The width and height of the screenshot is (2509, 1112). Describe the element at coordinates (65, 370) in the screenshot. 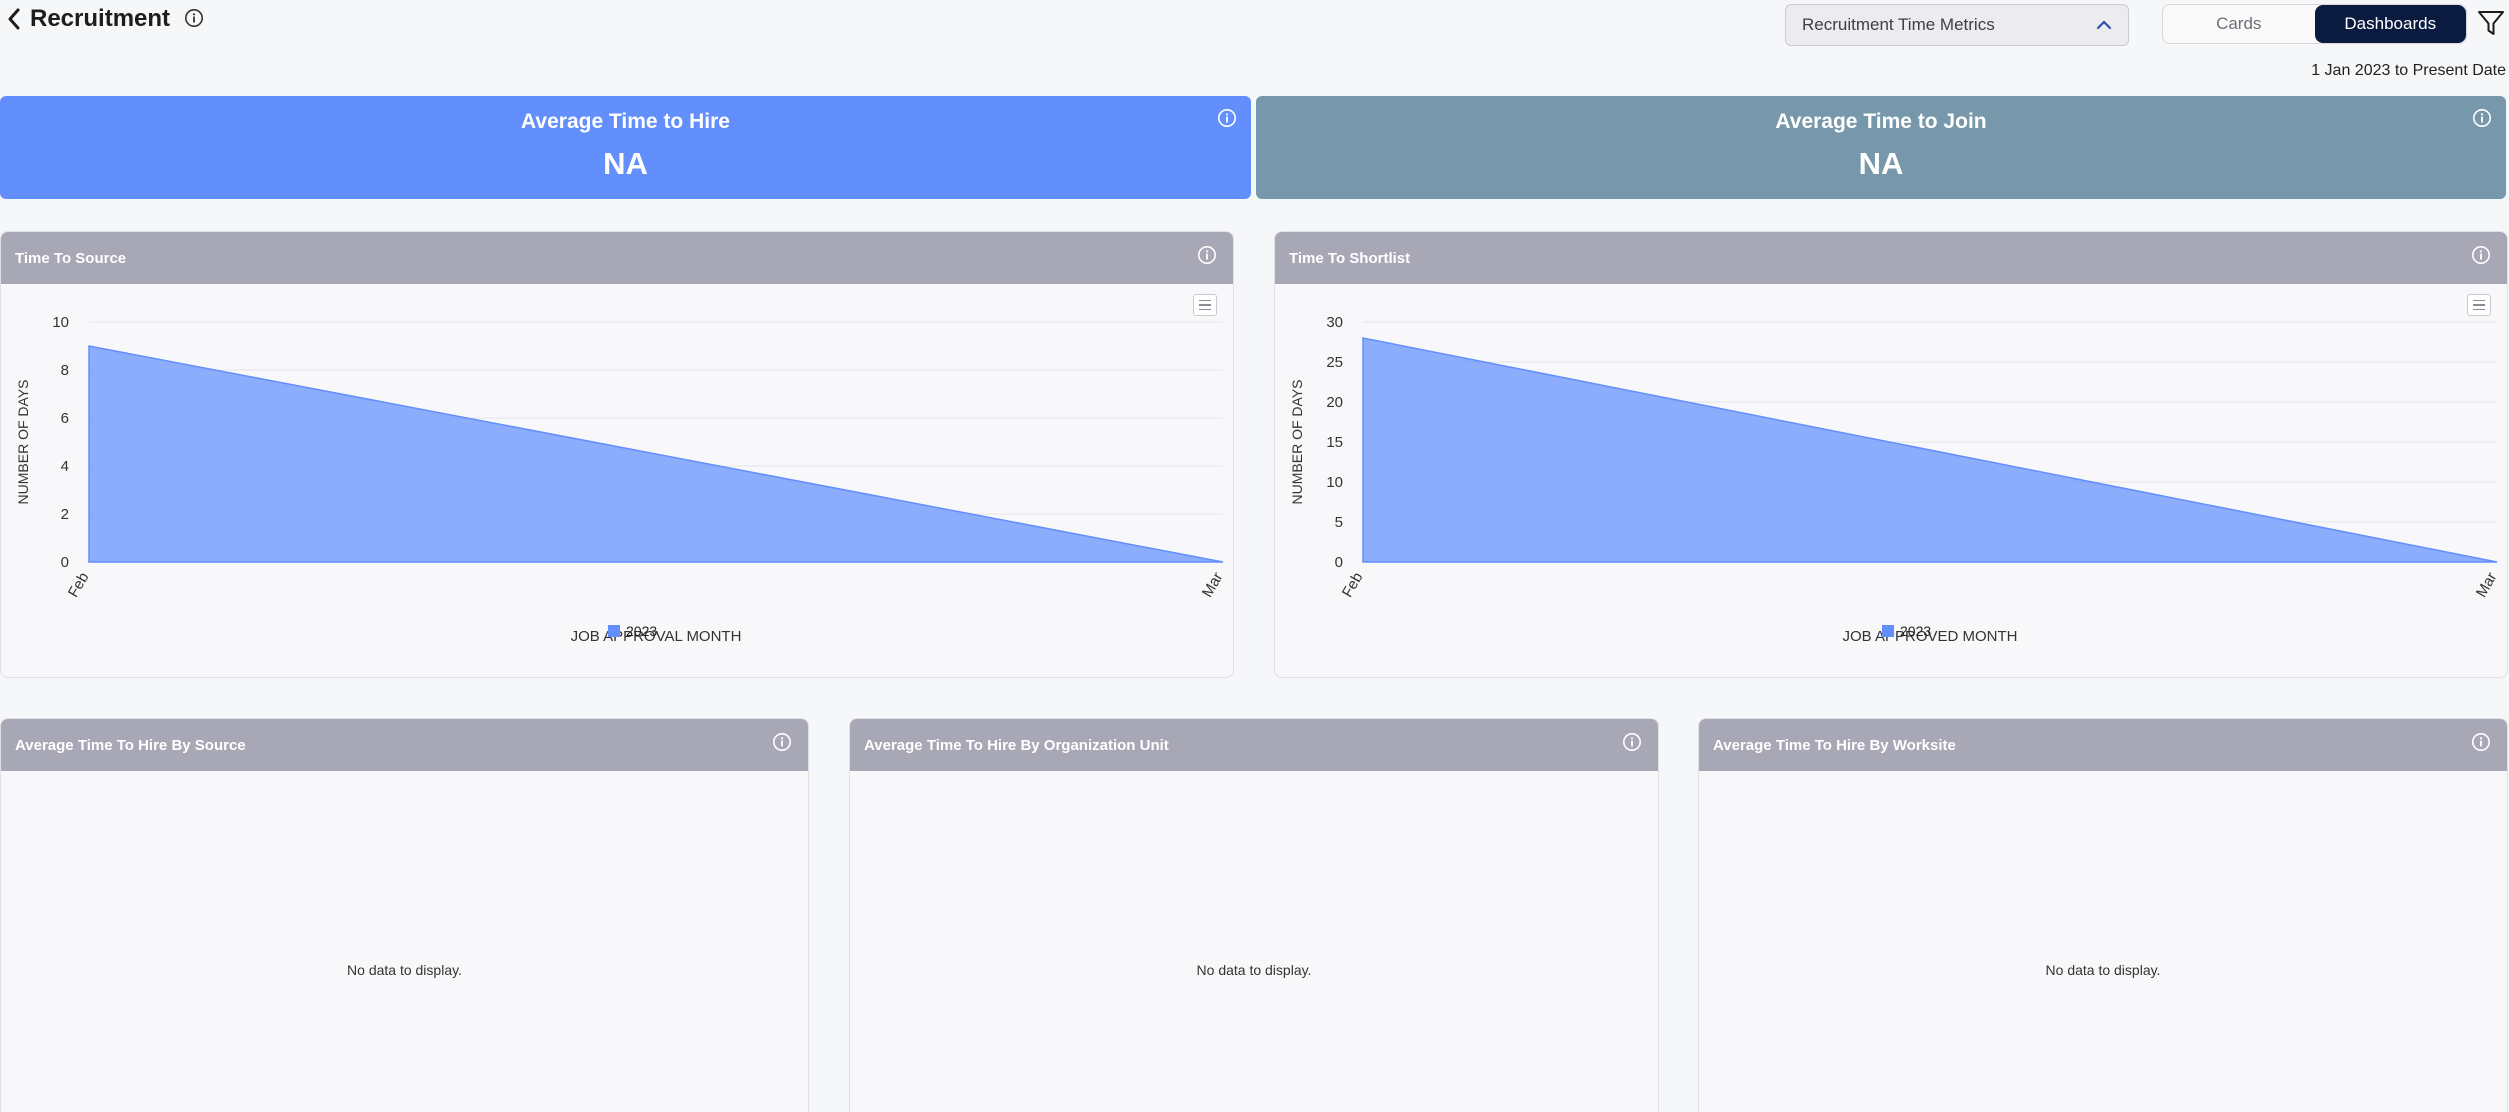

I see `y-tick-label: 8` at that location.